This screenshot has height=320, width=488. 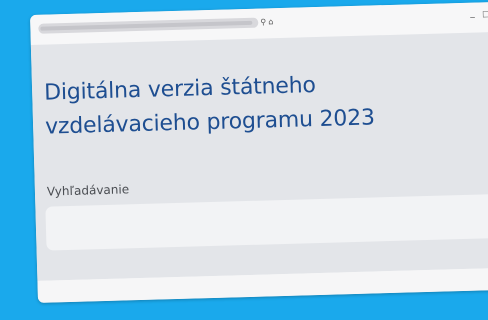 I want to click on search-label: Vyhľadávanie, so click(x=88, y=190).